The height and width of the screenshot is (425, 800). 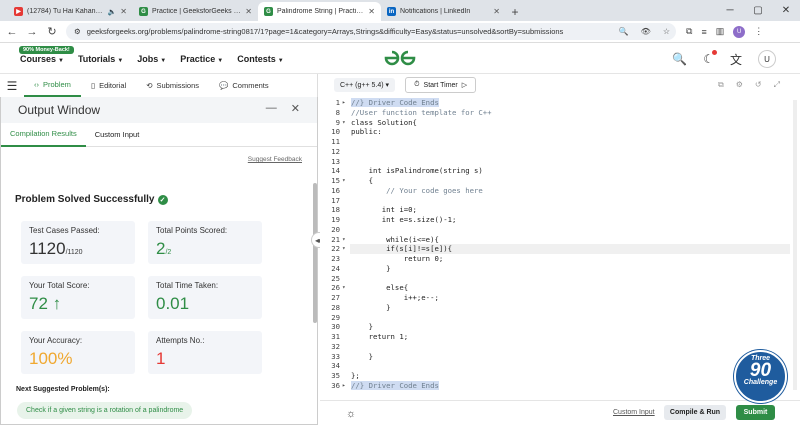 I want to click on dark-mode-icon: ☾, so click(x=710, y=58).